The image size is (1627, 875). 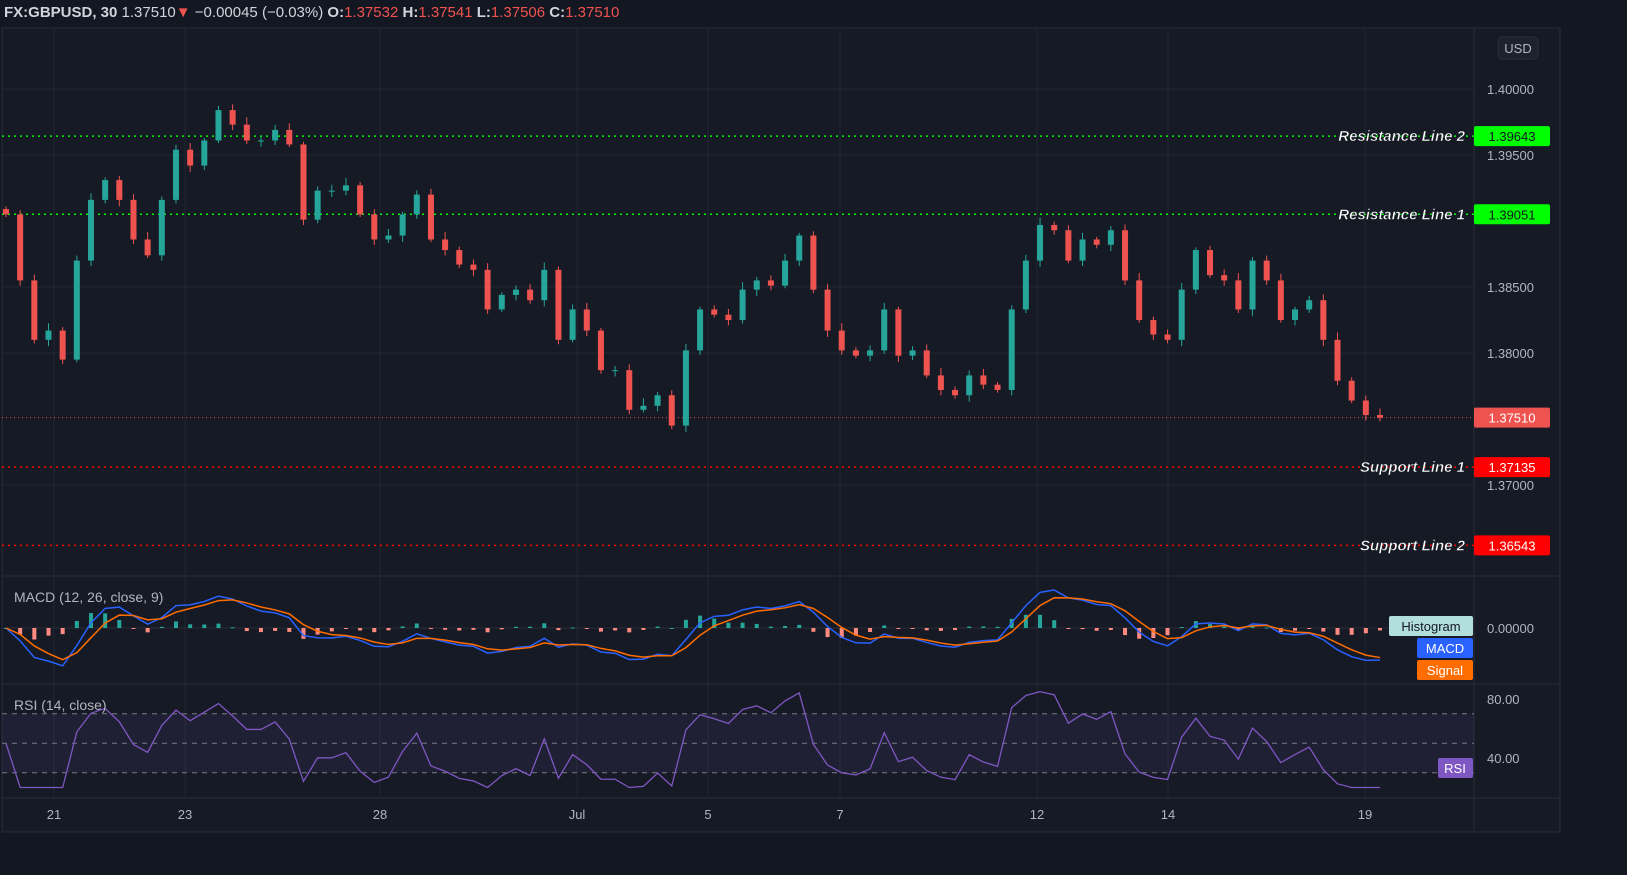 What do you see at coordinates (1510, 628) in the screenshot?
I see `macd-zero-tick: 0.00000` at bounding box center [1510, 628].